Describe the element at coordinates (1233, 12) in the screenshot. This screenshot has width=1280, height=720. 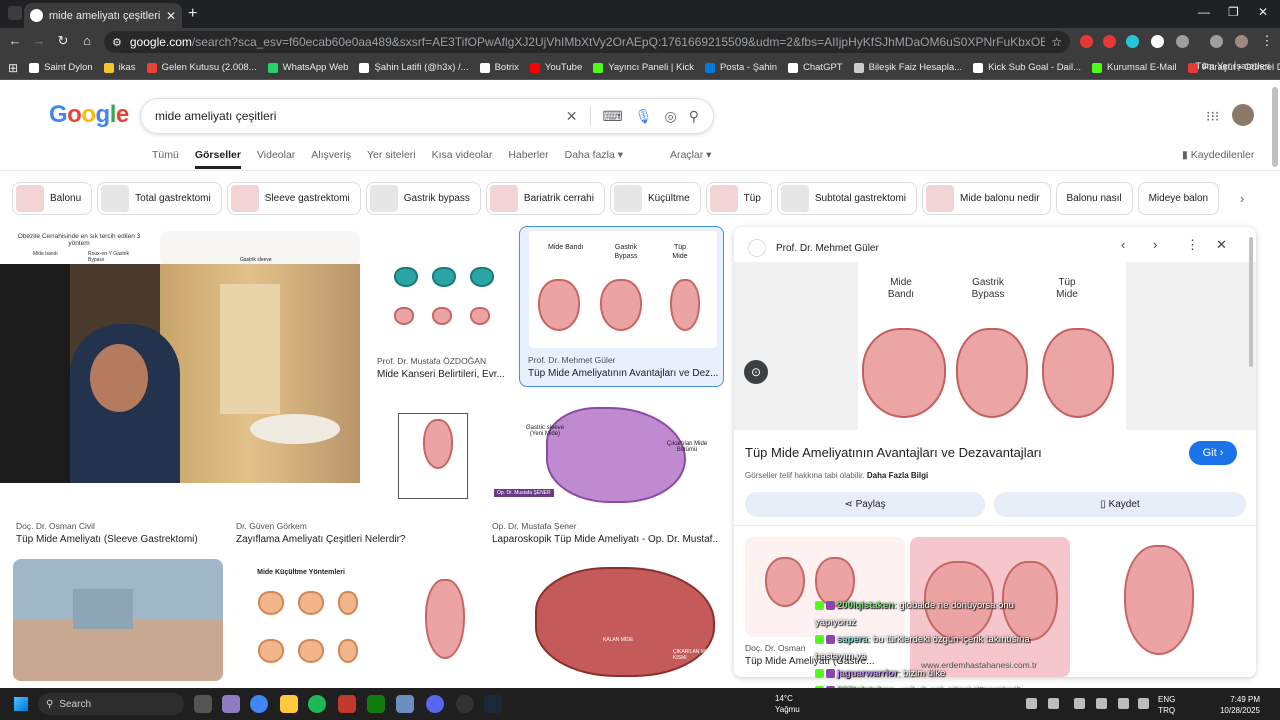
I see `restore-icon: ❐` at that location.